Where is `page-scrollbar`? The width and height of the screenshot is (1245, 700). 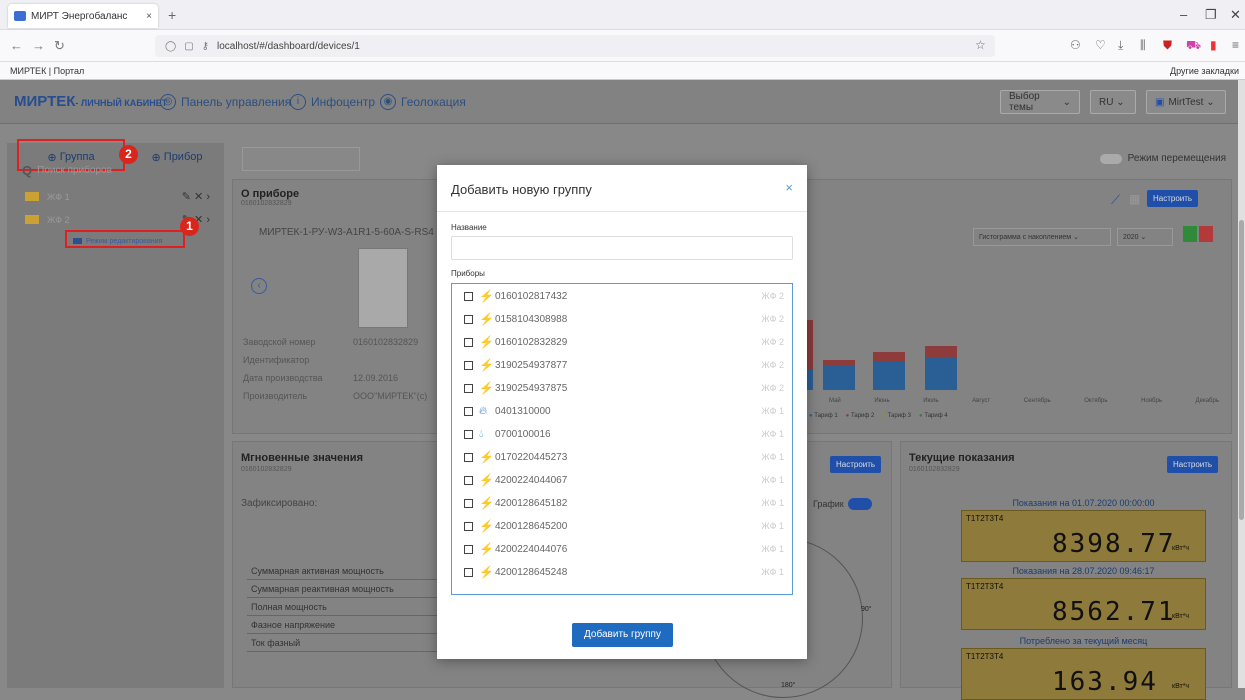 page-scrollbar is located at coordinates (1241, 384).